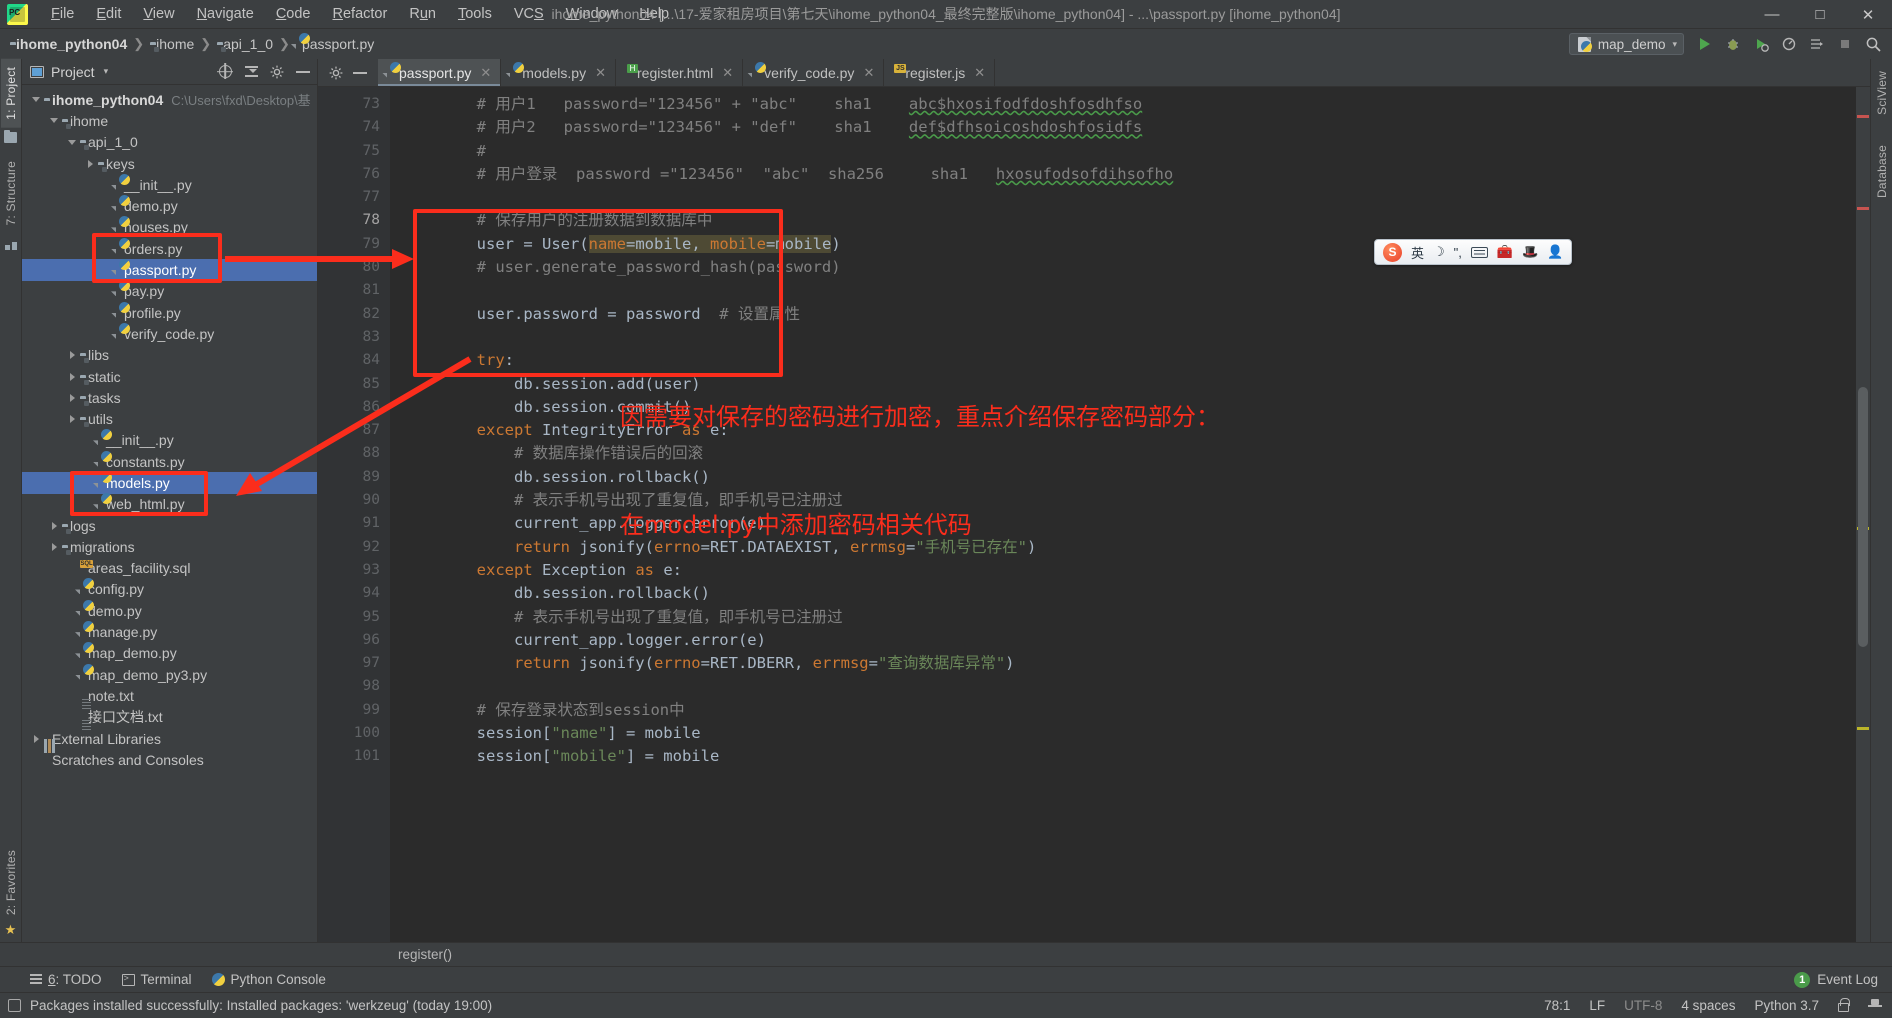 The width and height of the screenshot is (1892, 1018). I want to click on ime-toolbar: S 英 ☽ ", 🧰 🎩 👤, so click(1473, 252).